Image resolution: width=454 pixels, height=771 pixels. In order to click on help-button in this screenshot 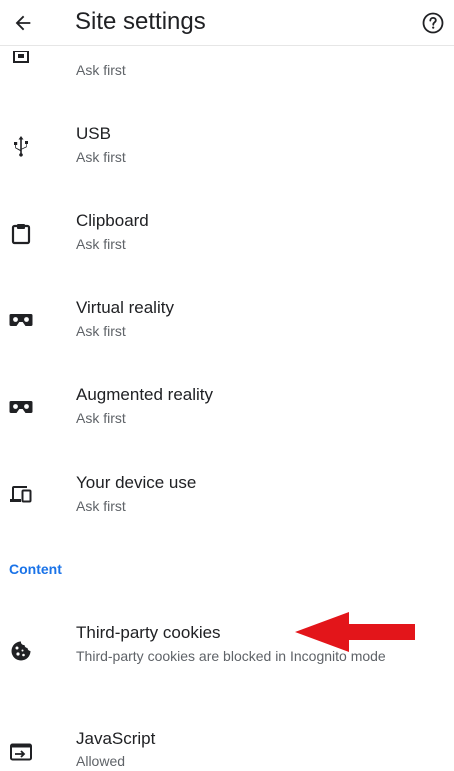, I will do `click(433, 23)`.